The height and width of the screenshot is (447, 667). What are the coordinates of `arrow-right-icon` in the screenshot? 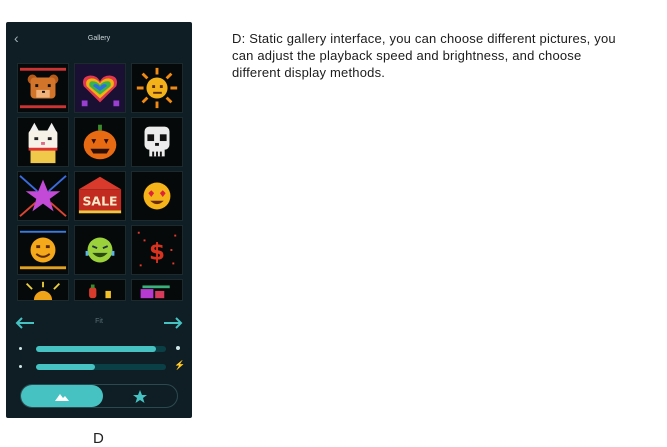 It's located at (173, 323).